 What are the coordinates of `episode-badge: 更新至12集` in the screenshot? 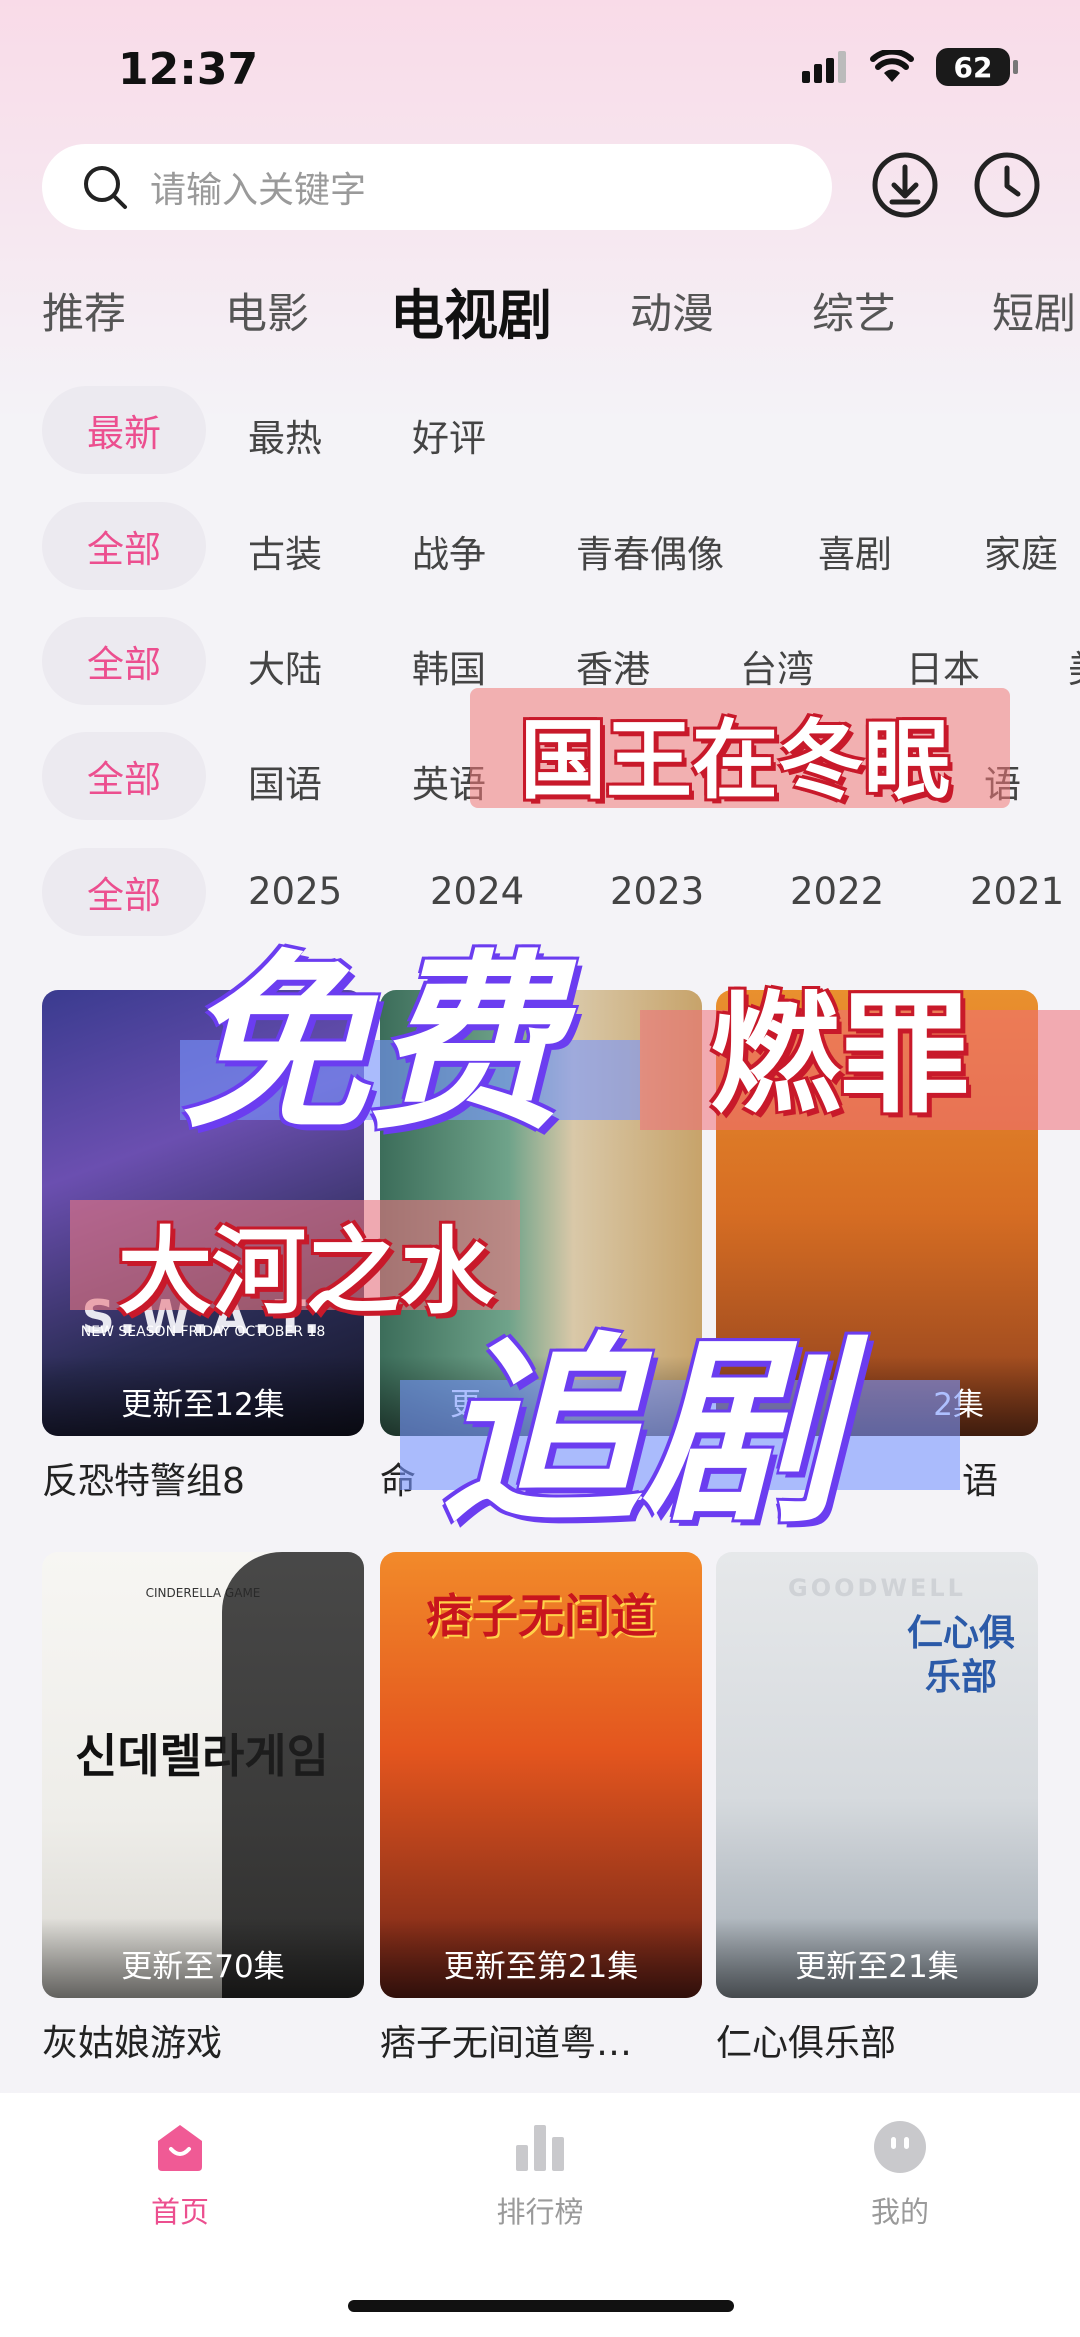 It's located at (203, 1396).